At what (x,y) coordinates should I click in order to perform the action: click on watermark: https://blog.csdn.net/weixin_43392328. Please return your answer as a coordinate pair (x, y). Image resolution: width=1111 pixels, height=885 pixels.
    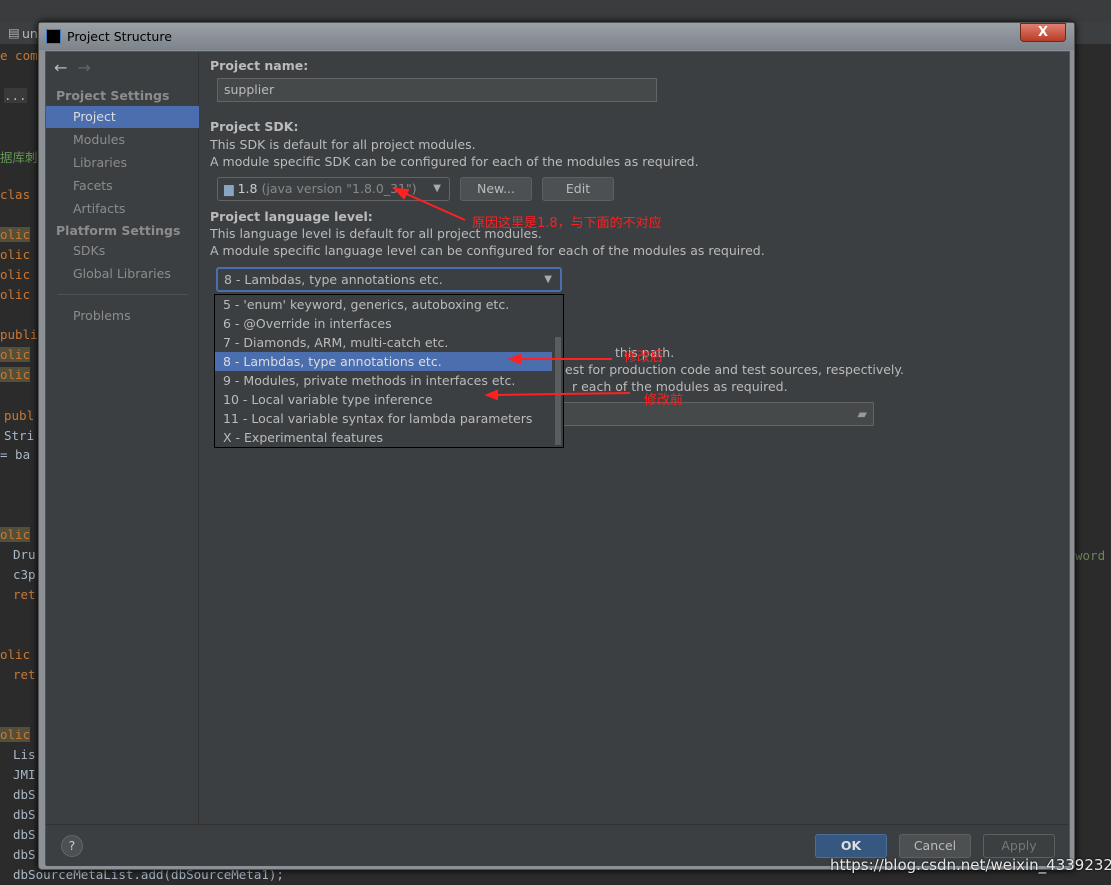
    Looking at the image, I should click on (970, 865).